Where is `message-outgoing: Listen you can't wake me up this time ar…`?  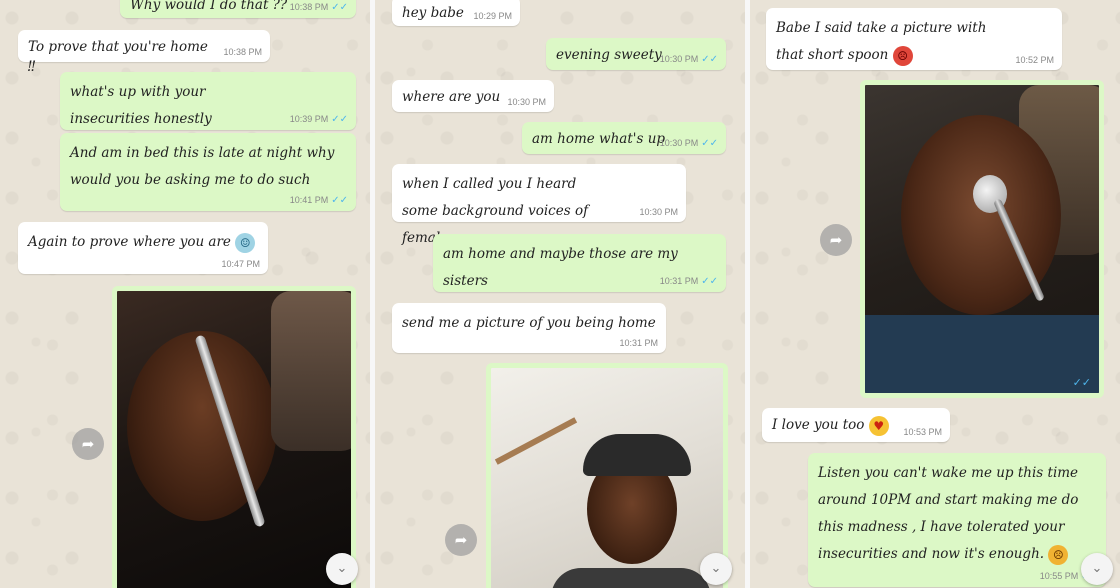 message-outgoing: Listen you can't wake me up this time ar… is located at coordinates (957, 520).